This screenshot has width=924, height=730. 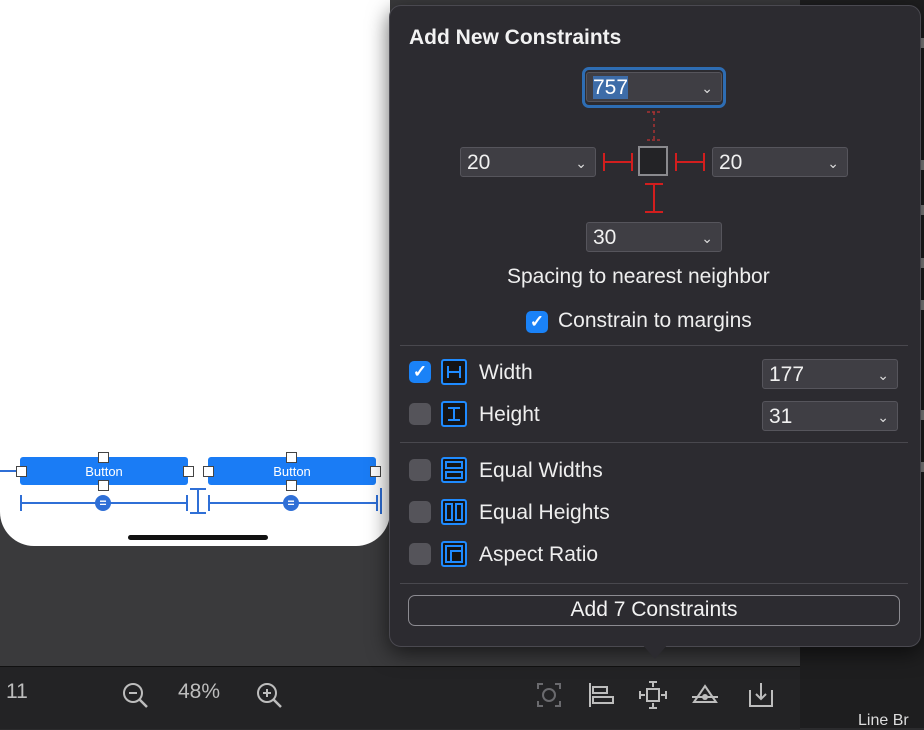 What do you see at coordinates (611, 87) in the screenshot?
I see `top-spacing-value: 757` at bounding box center [611, 87].